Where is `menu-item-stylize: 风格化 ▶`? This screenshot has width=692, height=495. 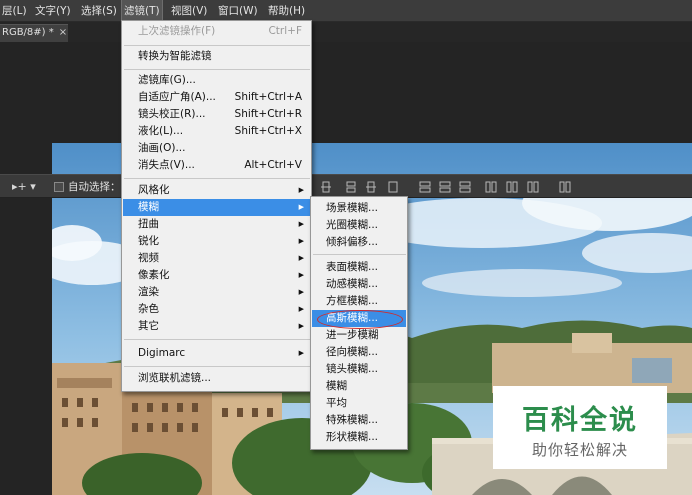
menu-item-stylize: 风格化 ▶ is located at coordinates (223, 190).